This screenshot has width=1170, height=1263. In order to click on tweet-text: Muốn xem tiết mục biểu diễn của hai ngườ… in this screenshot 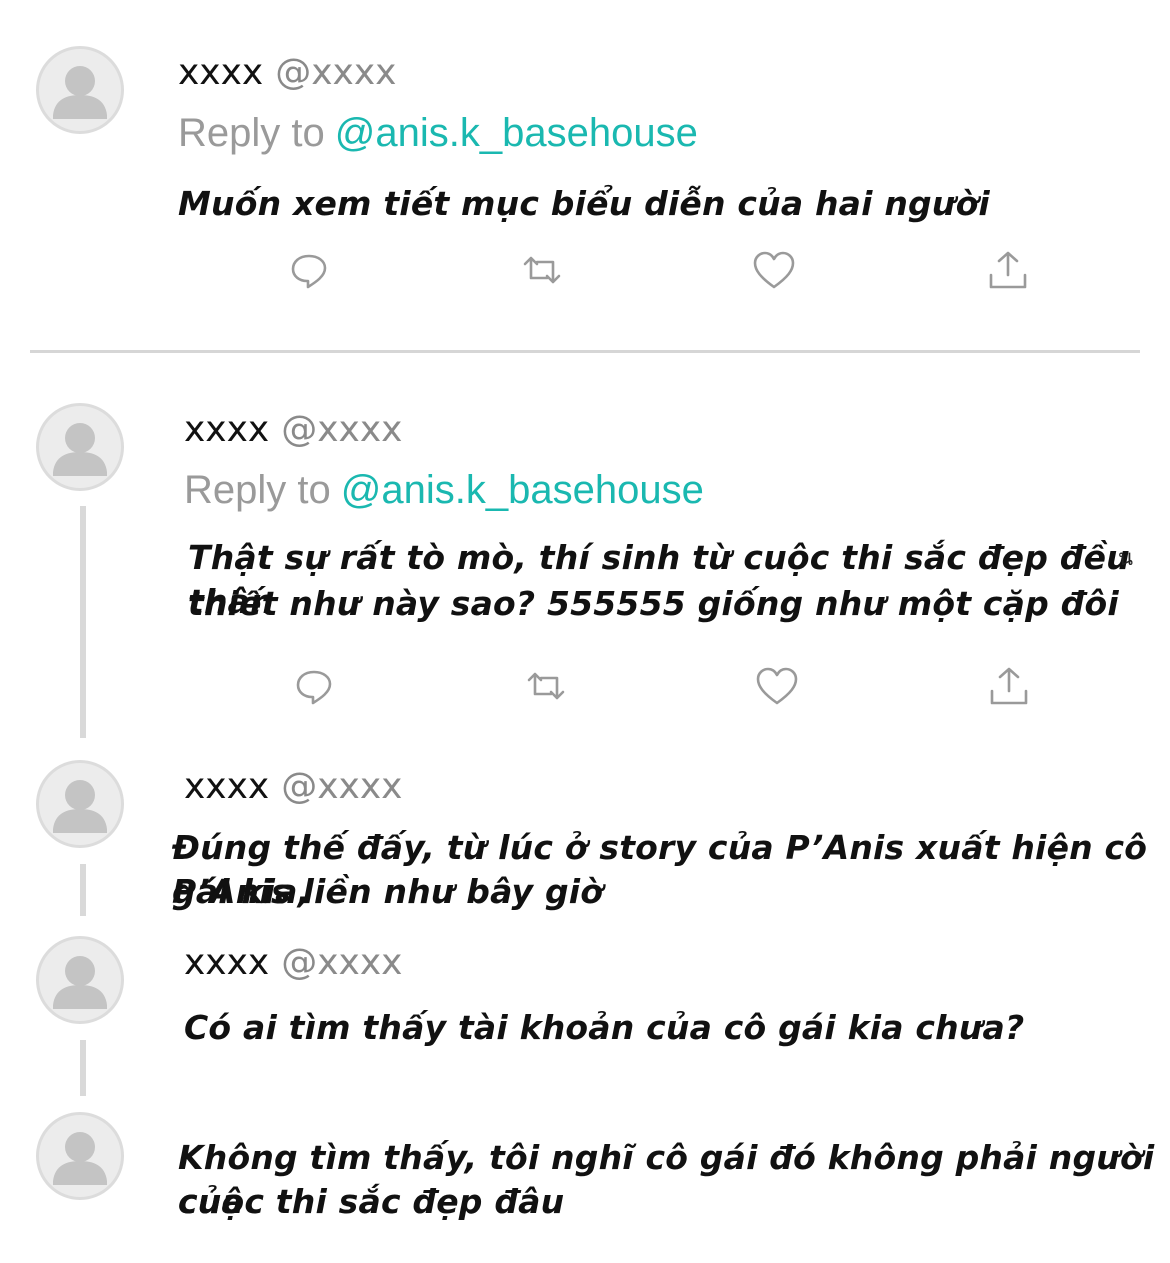, I will do `click(584, 203)`.